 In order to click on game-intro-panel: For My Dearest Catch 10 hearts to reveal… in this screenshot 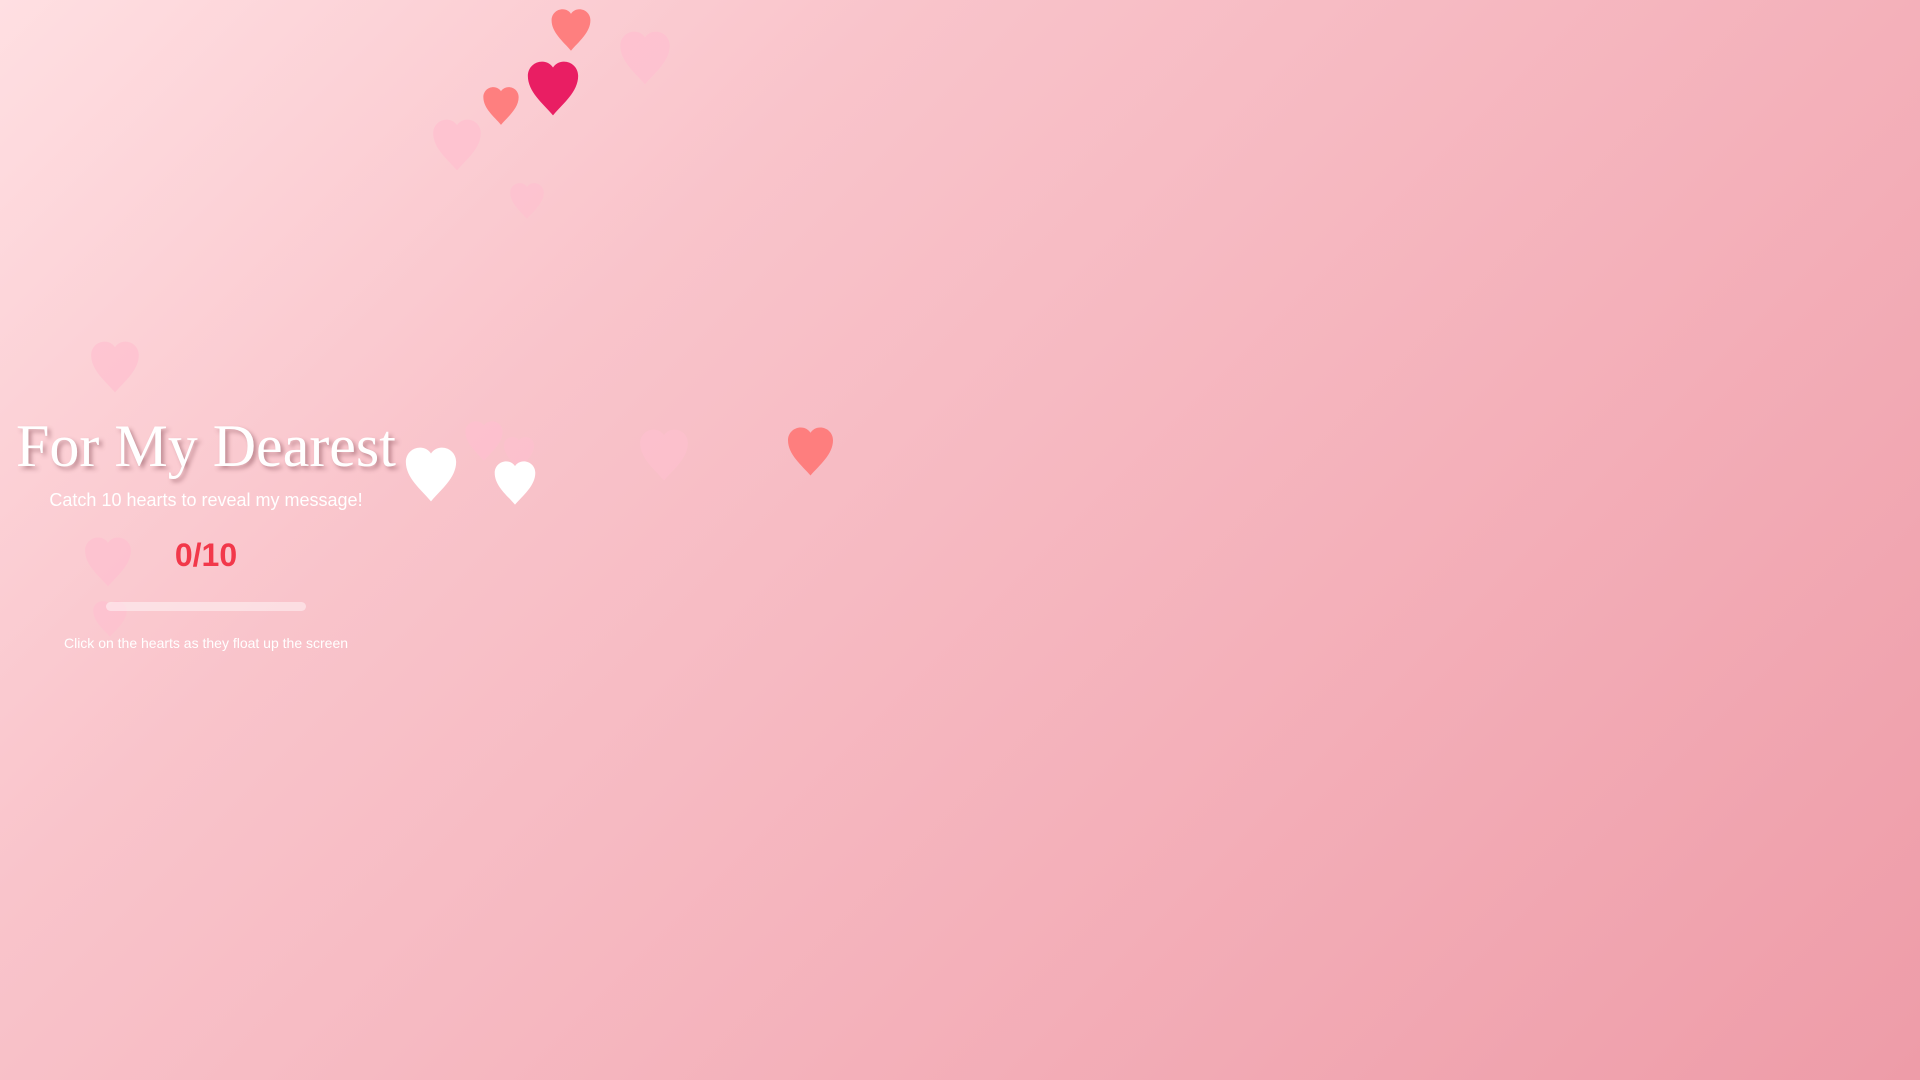, I will do `click(206, 530)`.